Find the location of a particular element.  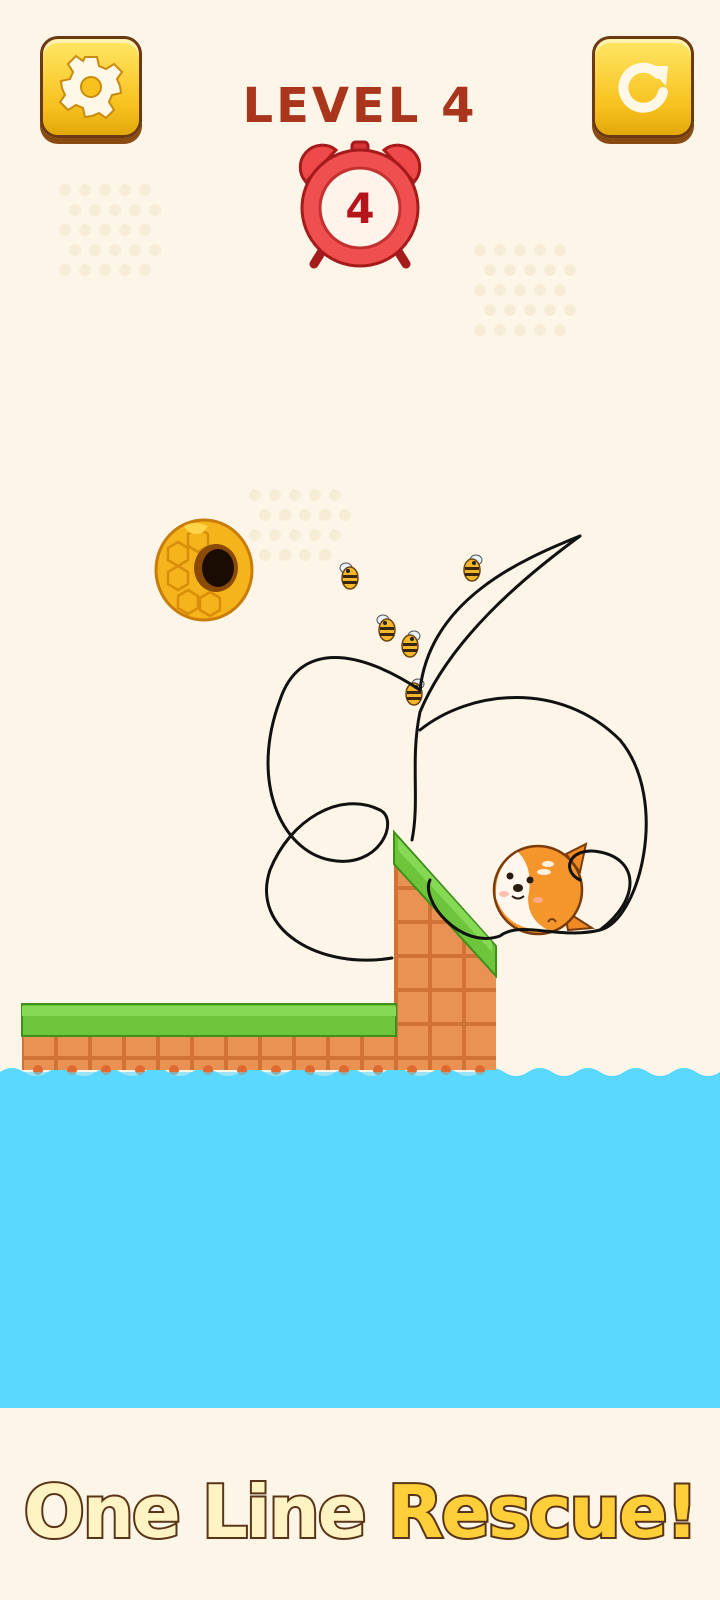

title-word-line: Line is located at coordinates (284, 1512).